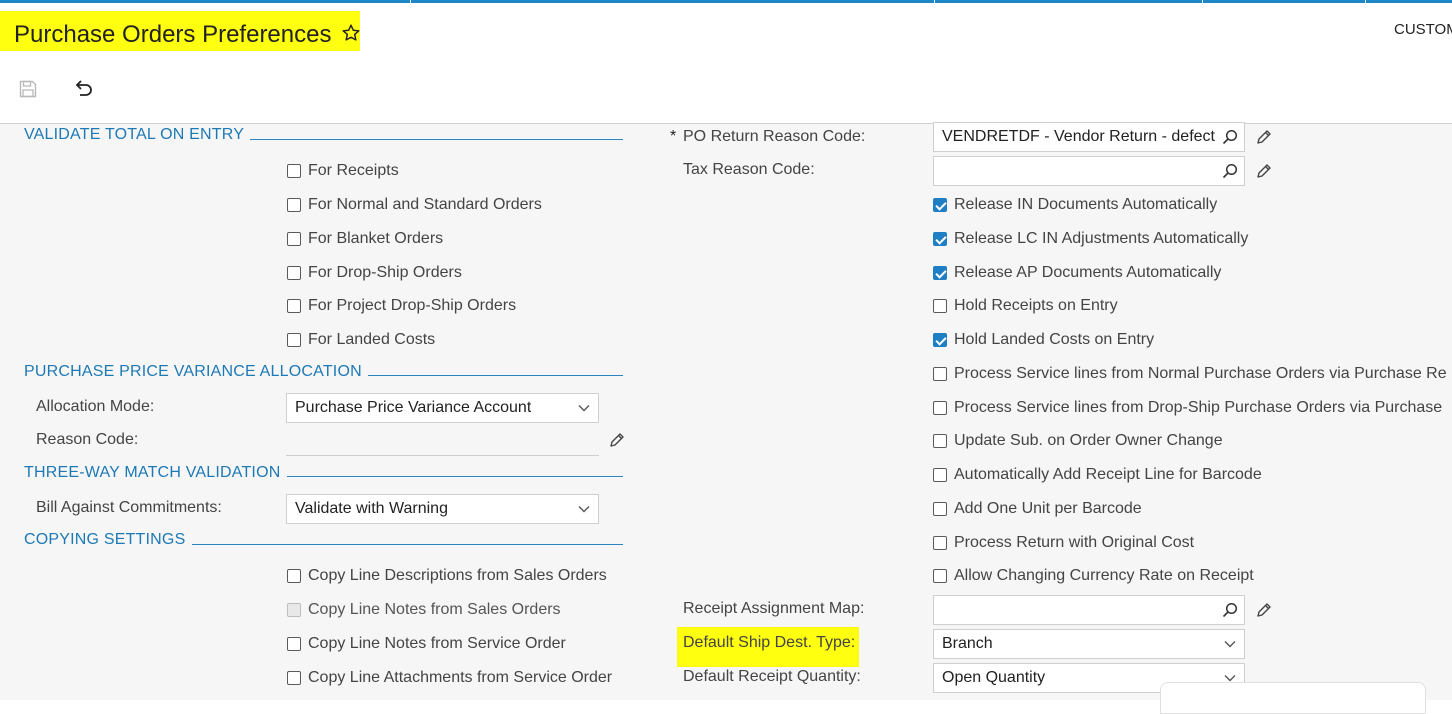  What do you see at coordinates (1025, 306) in the screenshot?
I see `checkbox-hold-receipts: Hold Receipts on Entry` at bounding box center [1025, 306].